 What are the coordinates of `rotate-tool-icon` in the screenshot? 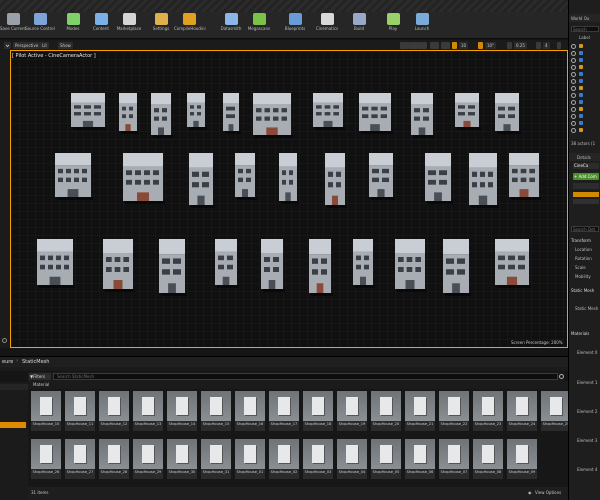 It's located at (413, 45).